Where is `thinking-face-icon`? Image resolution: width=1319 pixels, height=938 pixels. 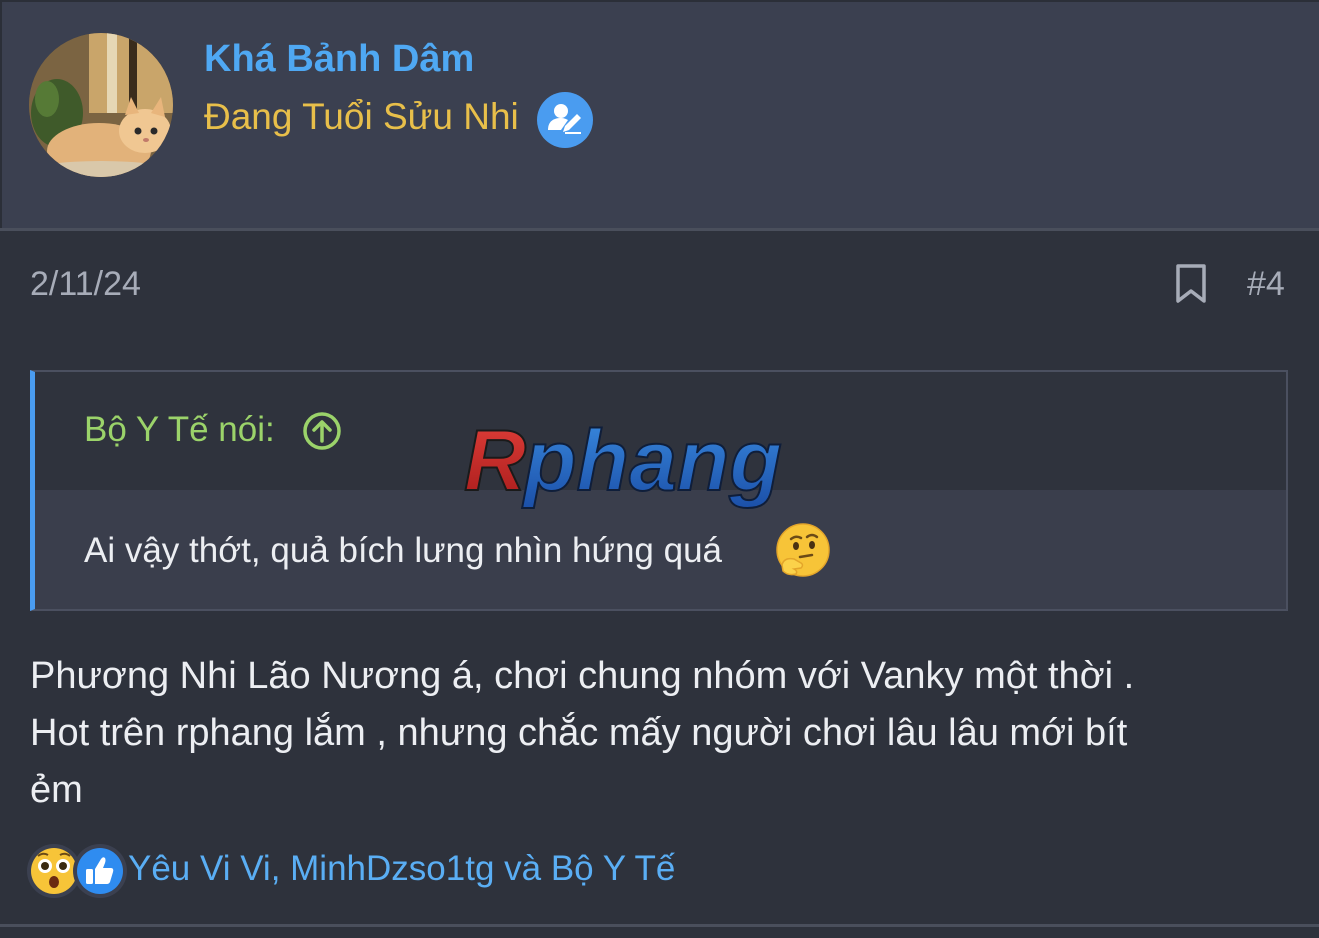 thinking-face-icon is located at coordinates (803, 550).